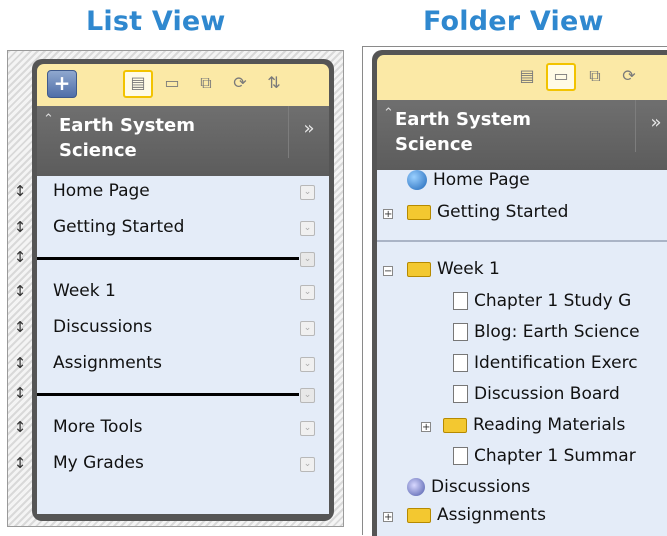 The image size is (667, 536). Describe the element at coordinates (549, 425) in the screenshot. I see `tree-item-label: Reading Materials` at that location.